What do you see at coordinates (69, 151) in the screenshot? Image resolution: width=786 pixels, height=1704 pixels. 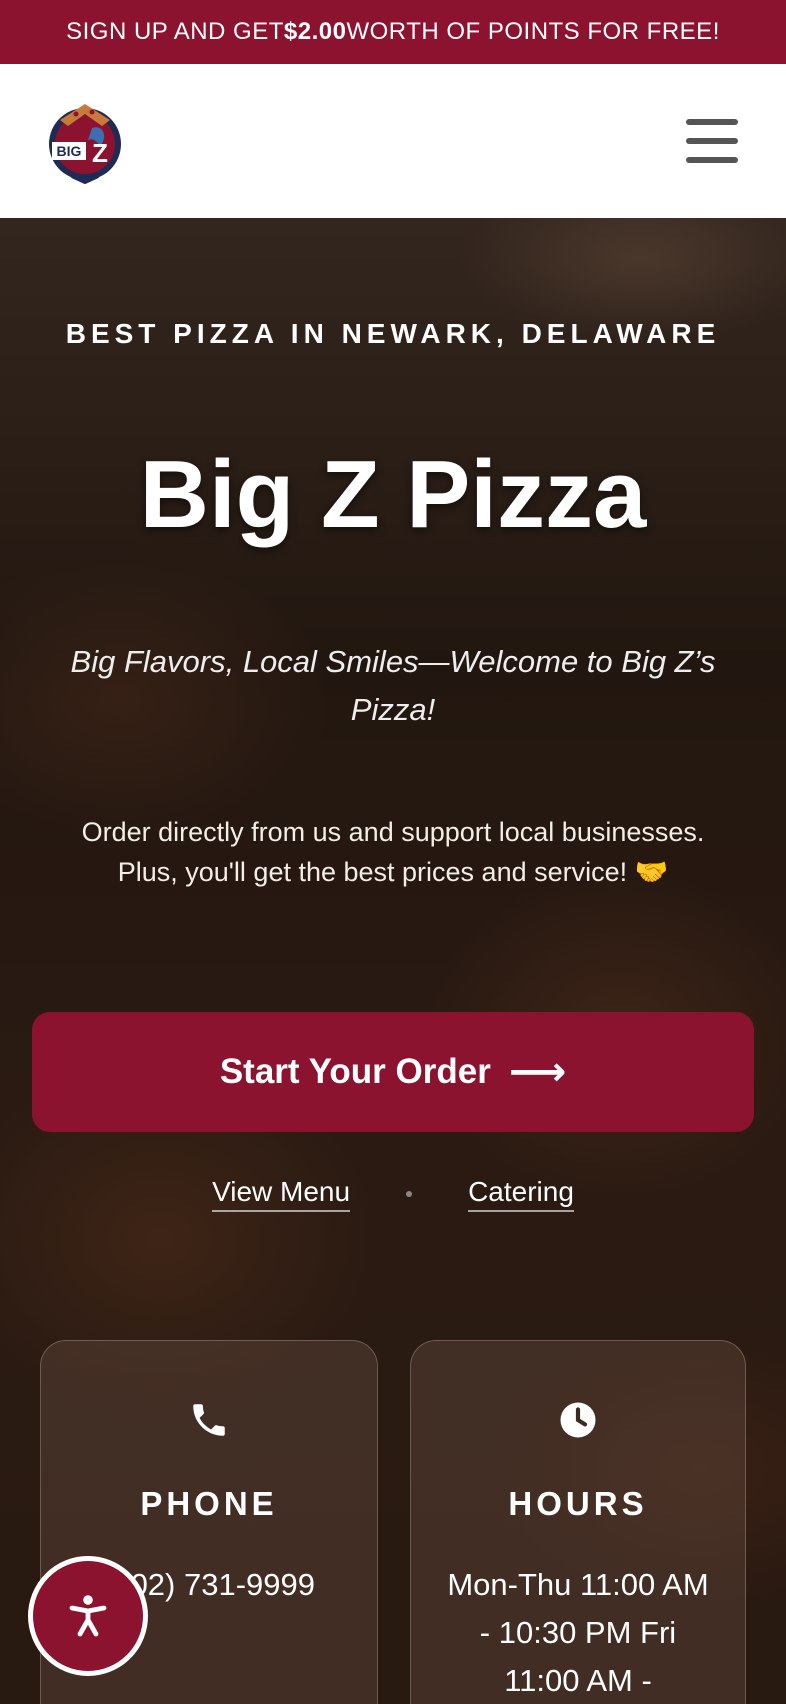 I see `svg-text: BIG` at bounding box center [69, 151].